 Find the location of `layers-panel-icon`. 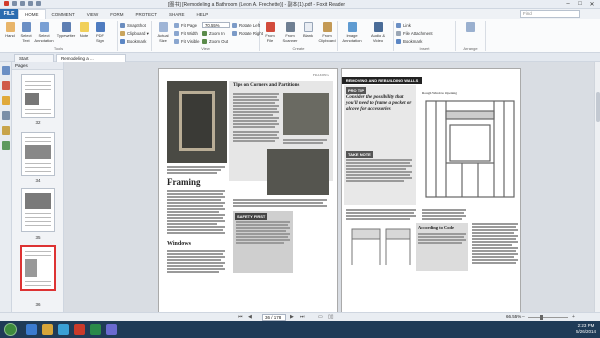

layers-panel-icon is located at coordinates (6, 145).